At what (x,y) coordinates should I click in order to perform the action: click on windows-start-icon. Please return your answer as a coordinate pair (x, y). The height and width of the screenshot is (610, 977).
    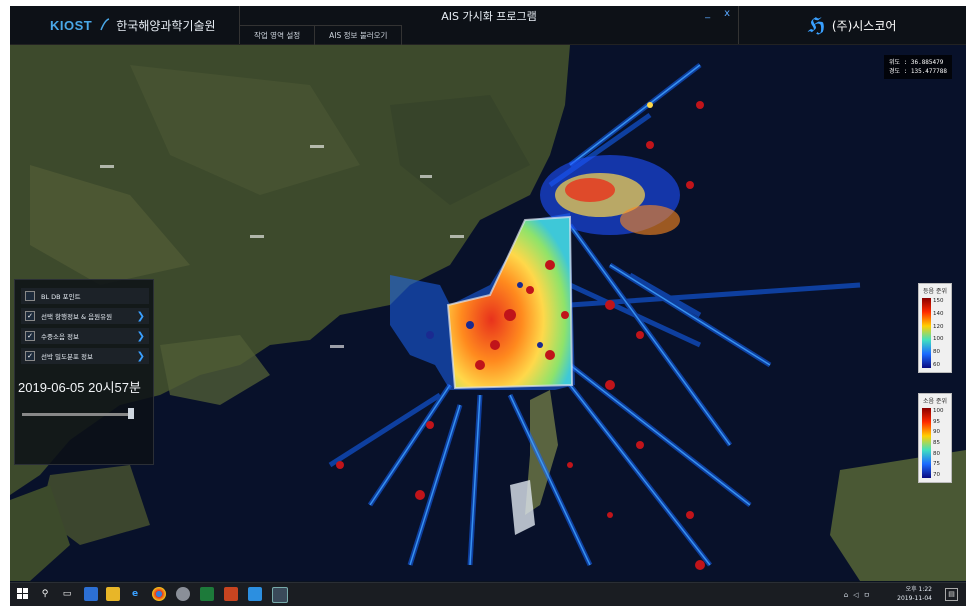
    Looking at the image, I should click on (23, 594).